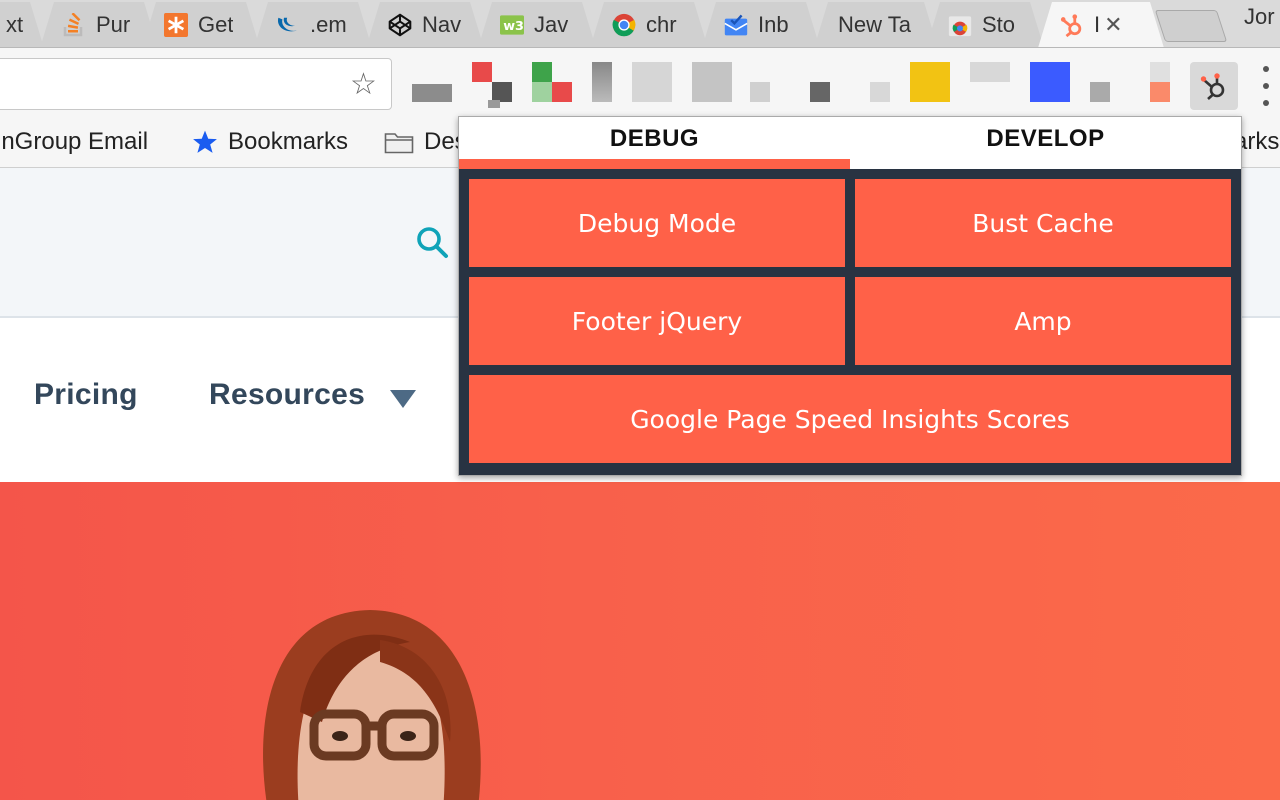 Image resolution: width=1280 pixels, height=800 pixels. What do you see at coordinates (654, 164) in the screenshot?
I see `active-tab-indicator` at bounding box center [654, 164].